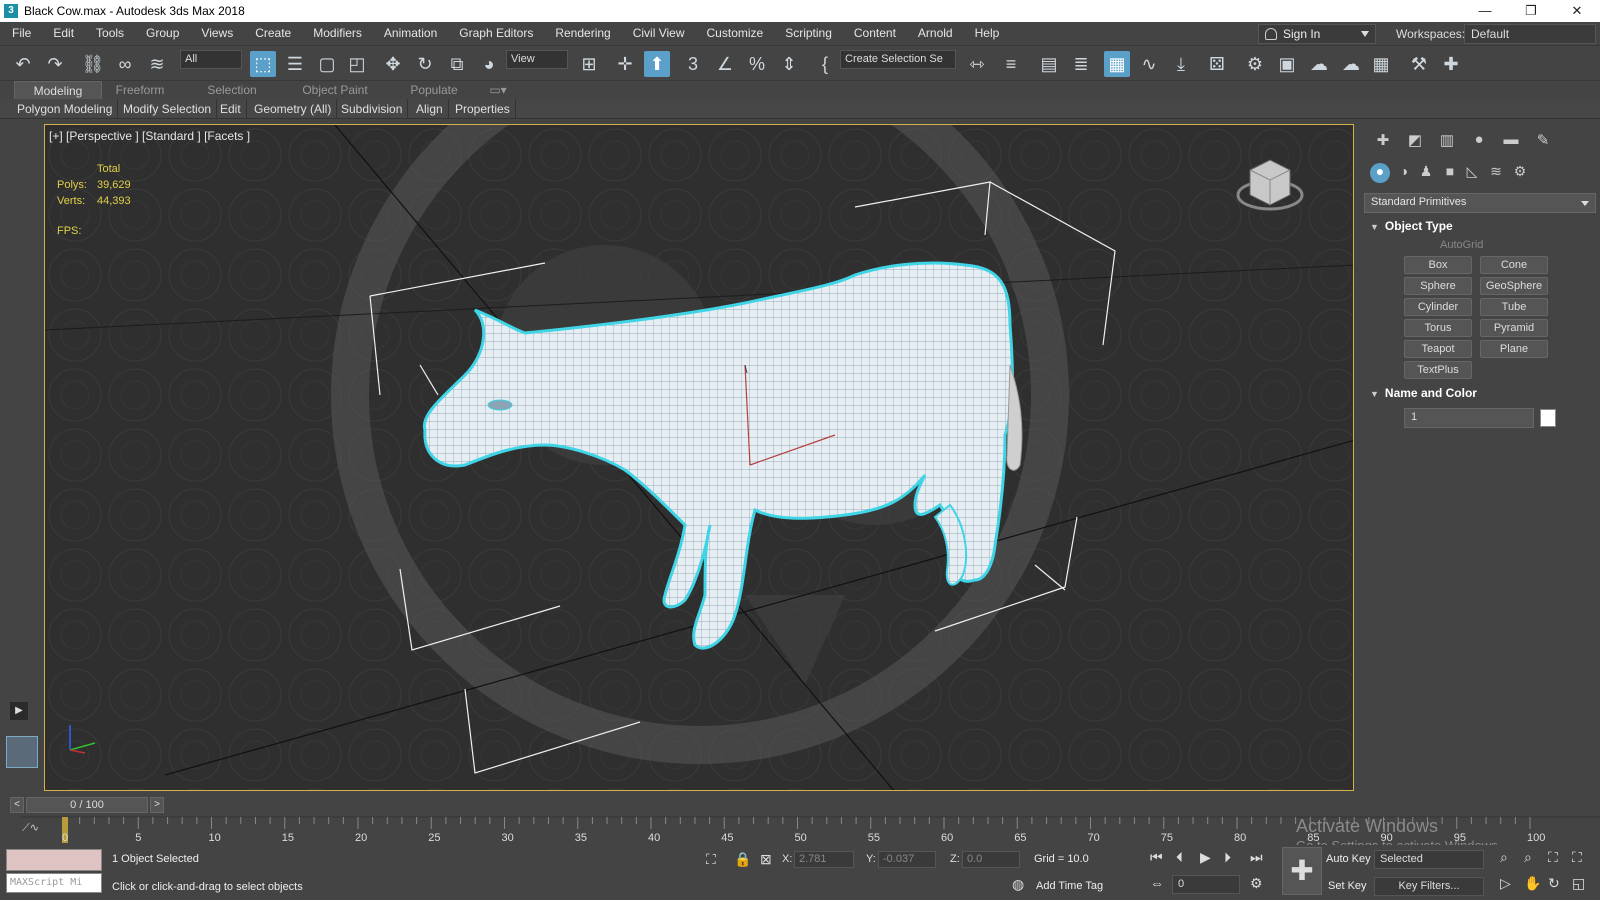 The width and height of the screenshot is (1600, 900). What do you see at coordinates (657, 64) in the screenshot?
I see `keyboard-shortcut-icon: ⬆` at bounding box center [657, 64].